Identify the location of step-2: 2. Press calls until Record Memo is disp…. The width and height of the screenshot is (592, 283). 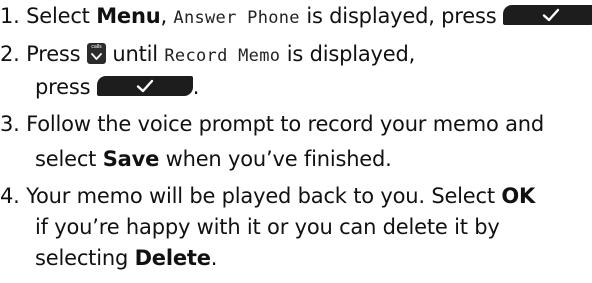
(207, 55).